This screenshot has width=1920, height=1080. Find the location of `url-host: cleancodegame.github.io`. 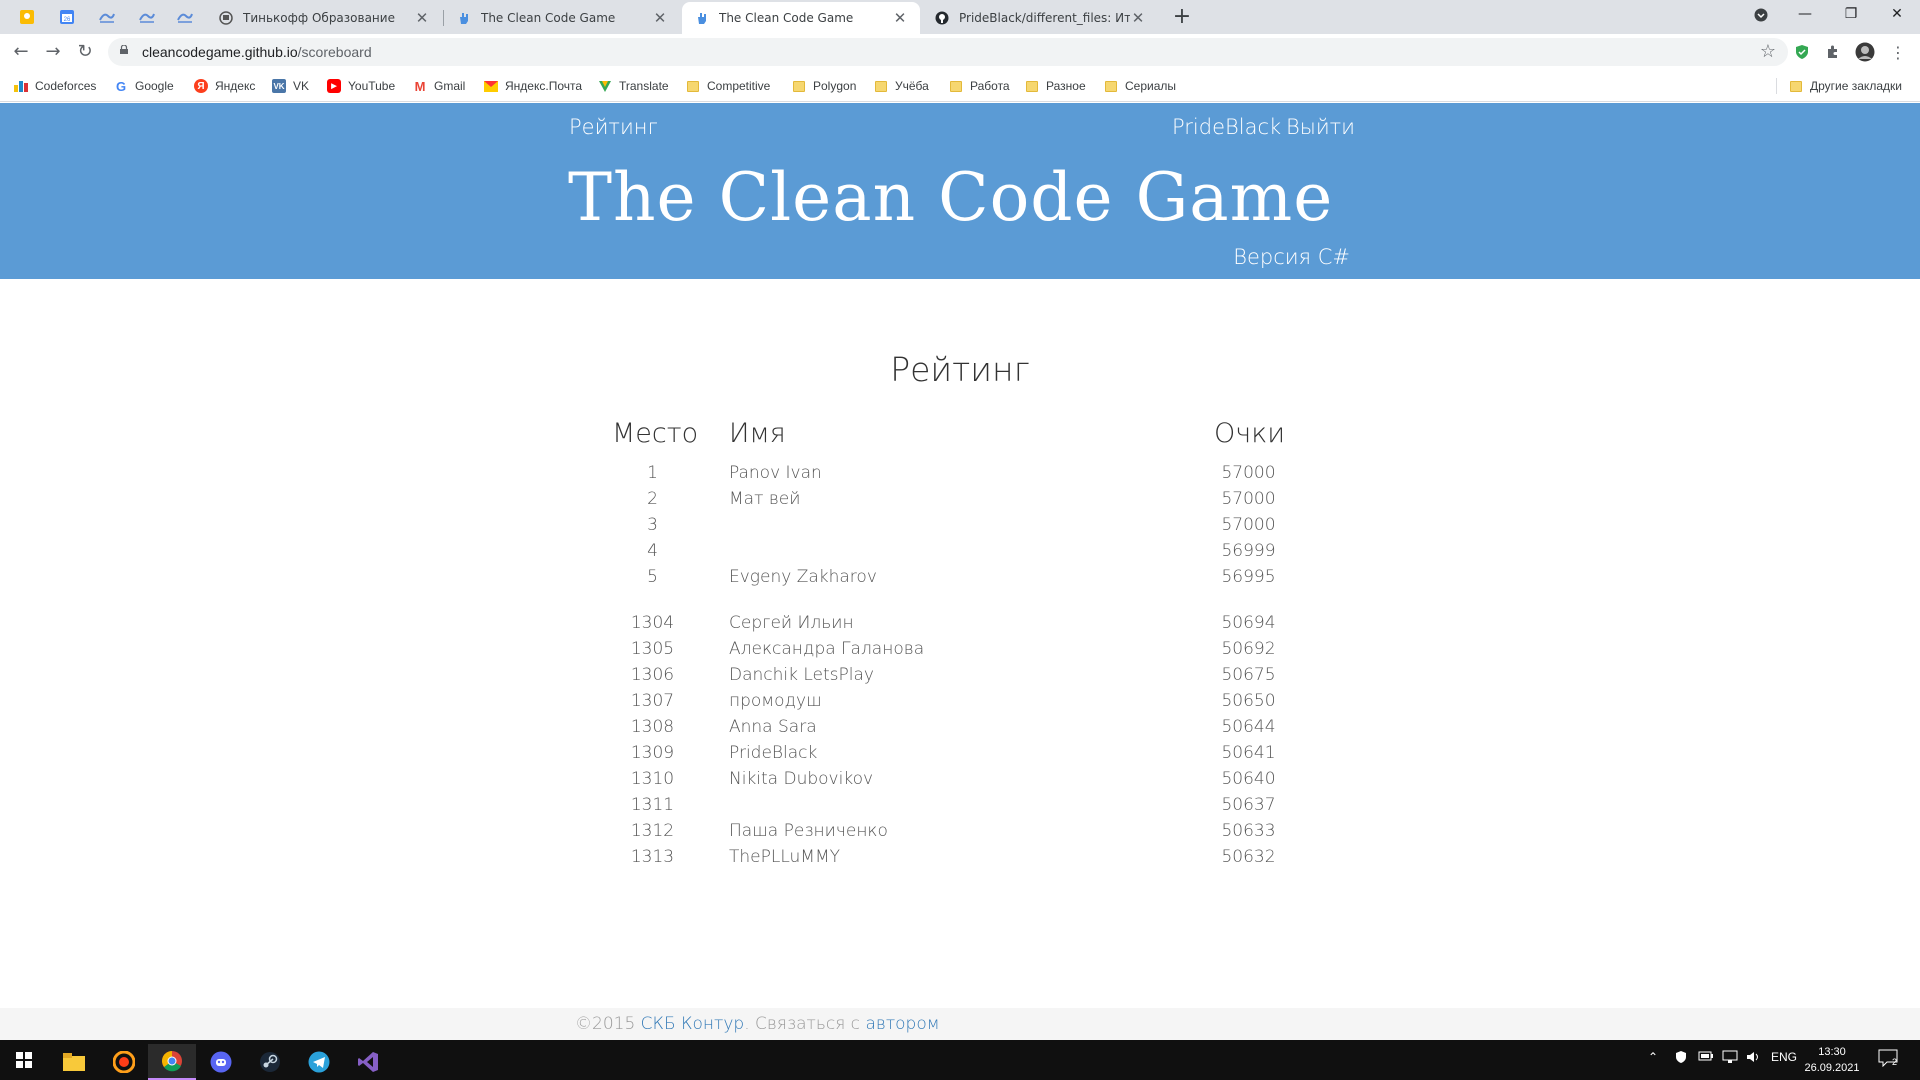

url-host: cleancodegame.github.io is located at coordinates (220, 52).